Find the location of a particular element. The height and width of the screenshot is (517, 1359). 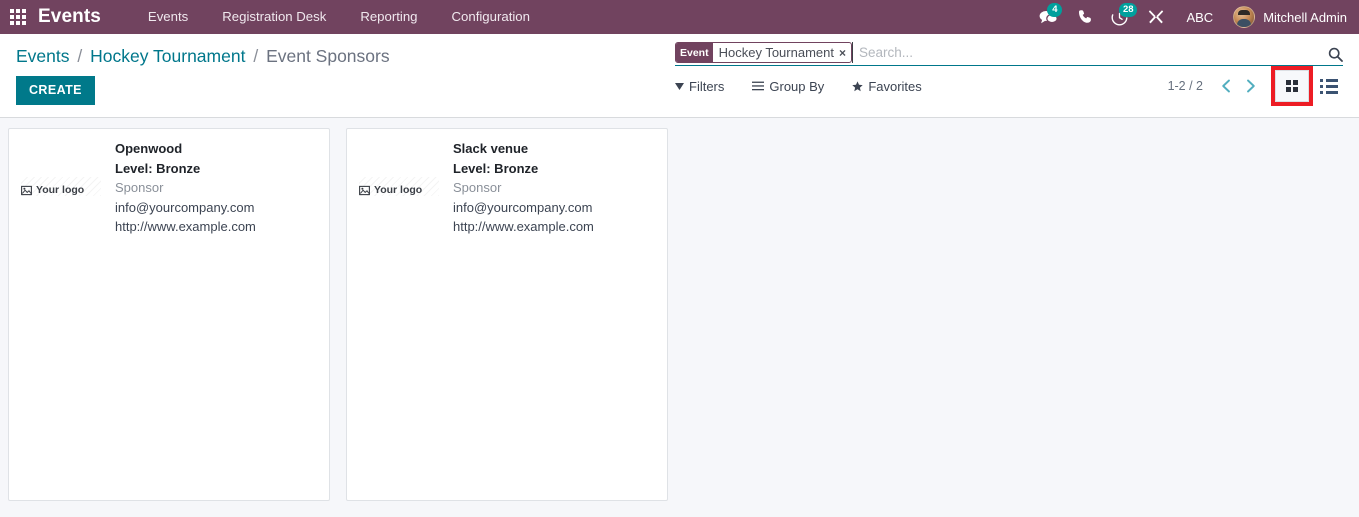

view-switcher-list-button is located at coordinates (1329, 86).